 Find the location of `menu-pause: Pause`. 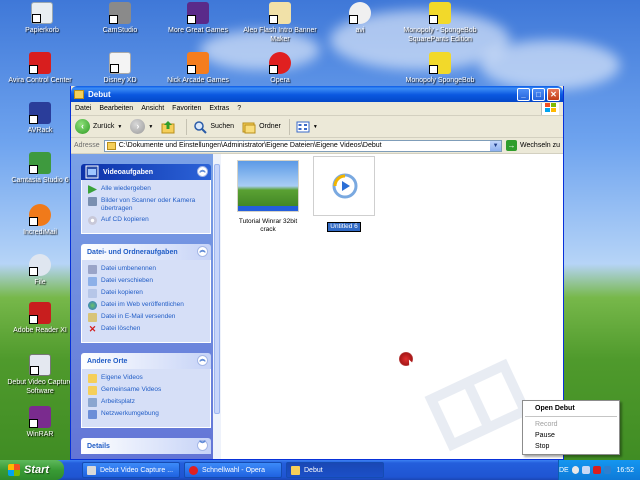

menu-pause: Pause is located at coordinates (571, 435).